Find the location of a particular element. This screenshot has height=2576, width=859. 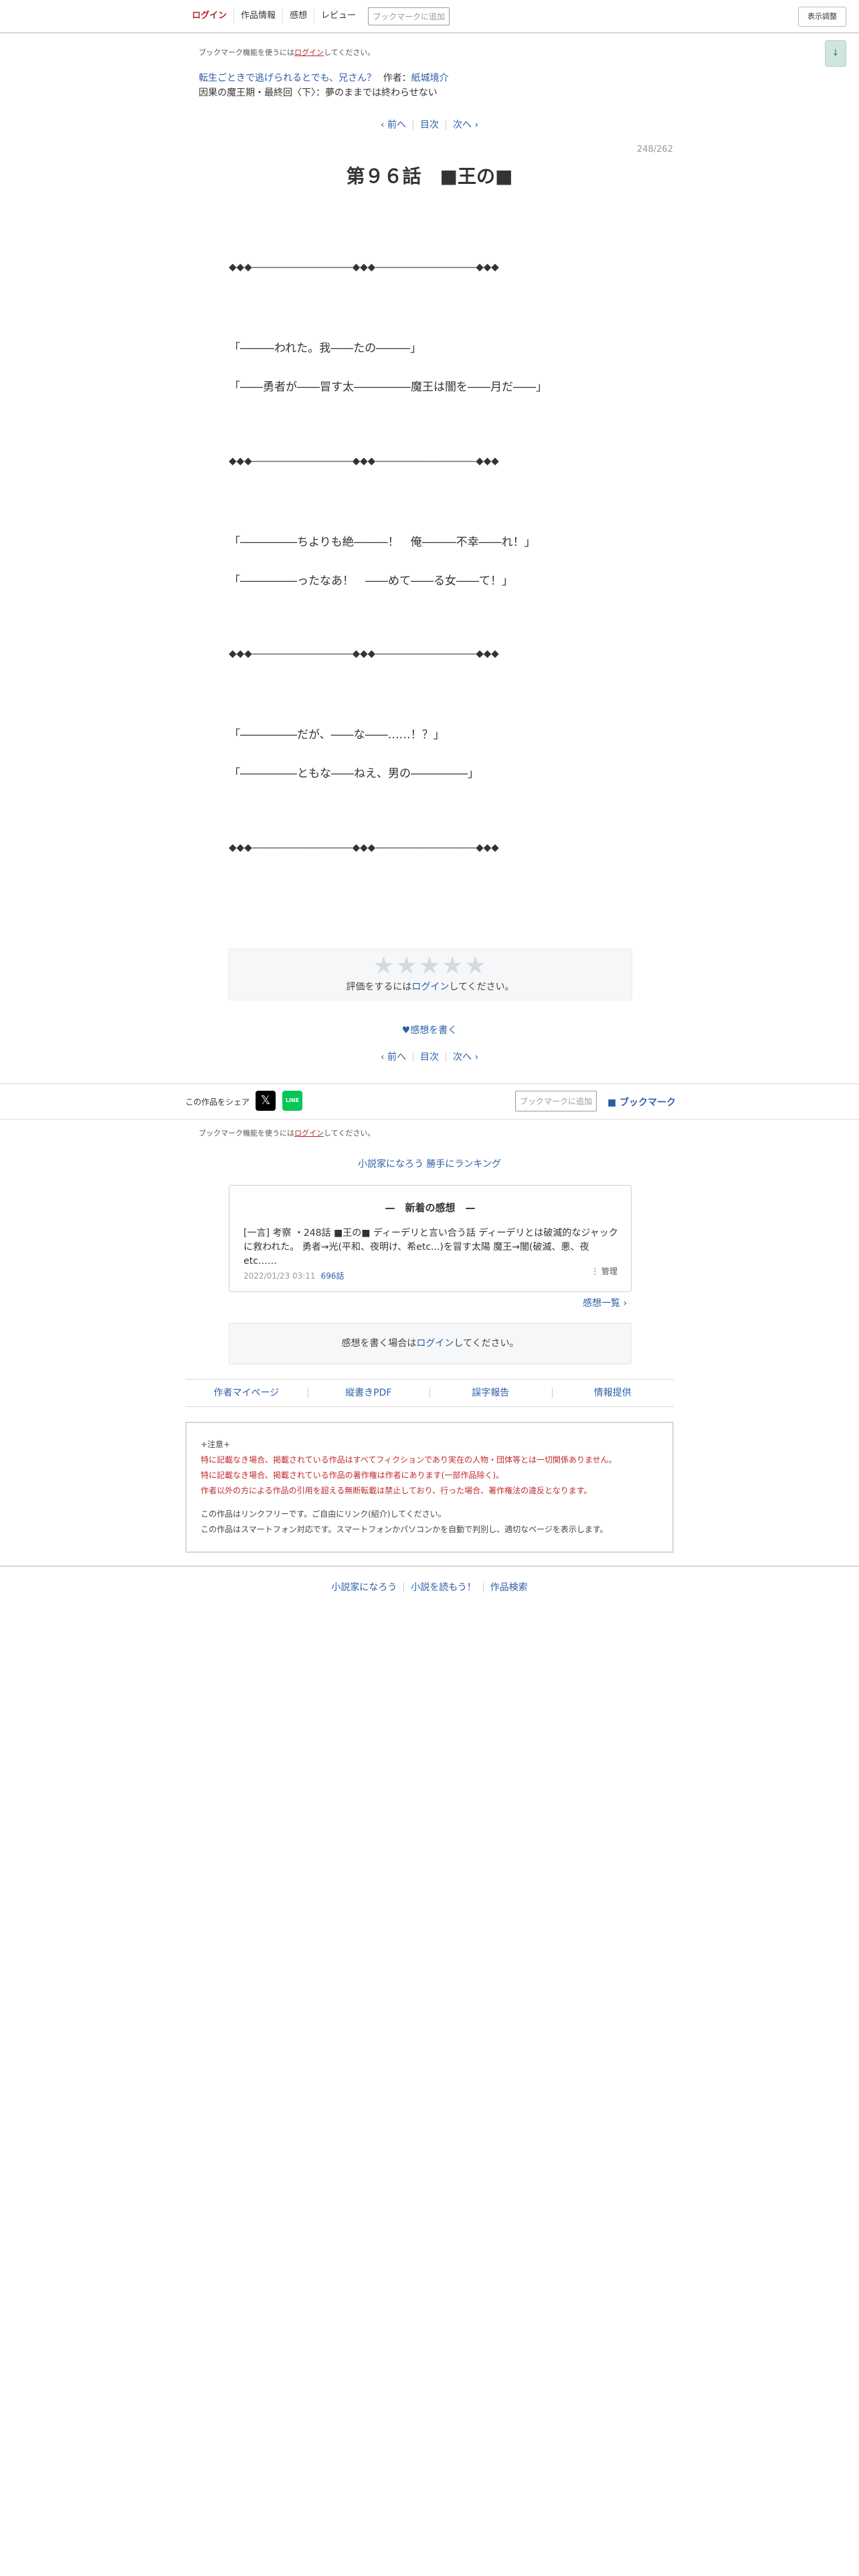

chapter-subtitle: 因果の魔王期・最終回〈下〉：夢のままでは終わらせない is located at coordinates (318, 93).